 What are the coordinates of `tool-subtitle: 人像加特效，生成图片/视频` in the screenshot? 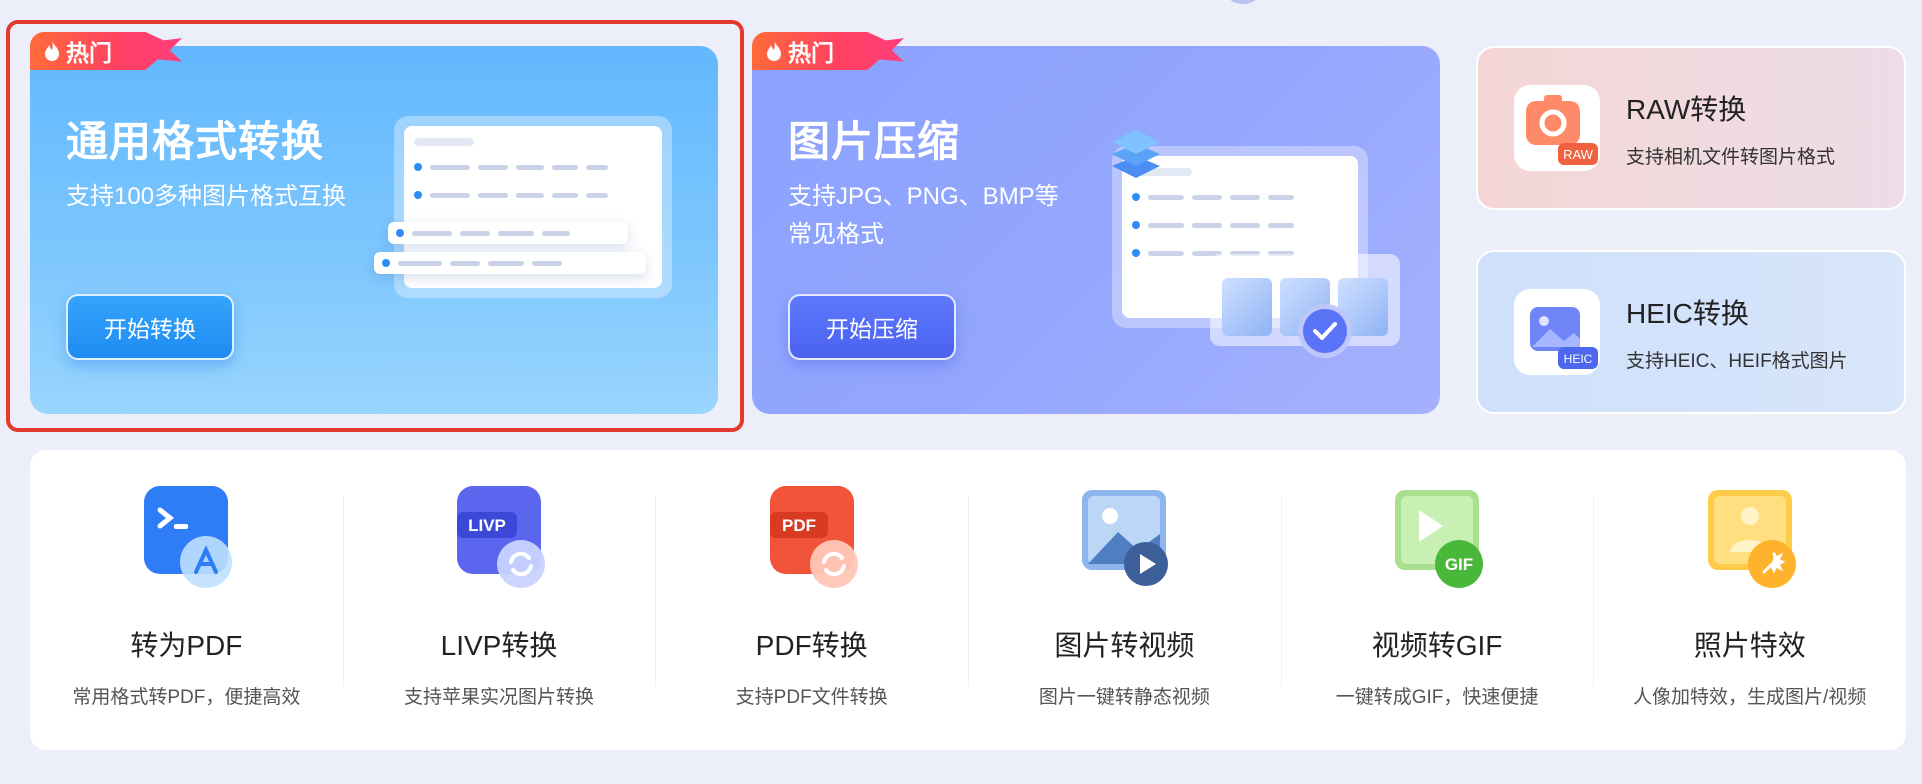 It's located at (1750, 697).